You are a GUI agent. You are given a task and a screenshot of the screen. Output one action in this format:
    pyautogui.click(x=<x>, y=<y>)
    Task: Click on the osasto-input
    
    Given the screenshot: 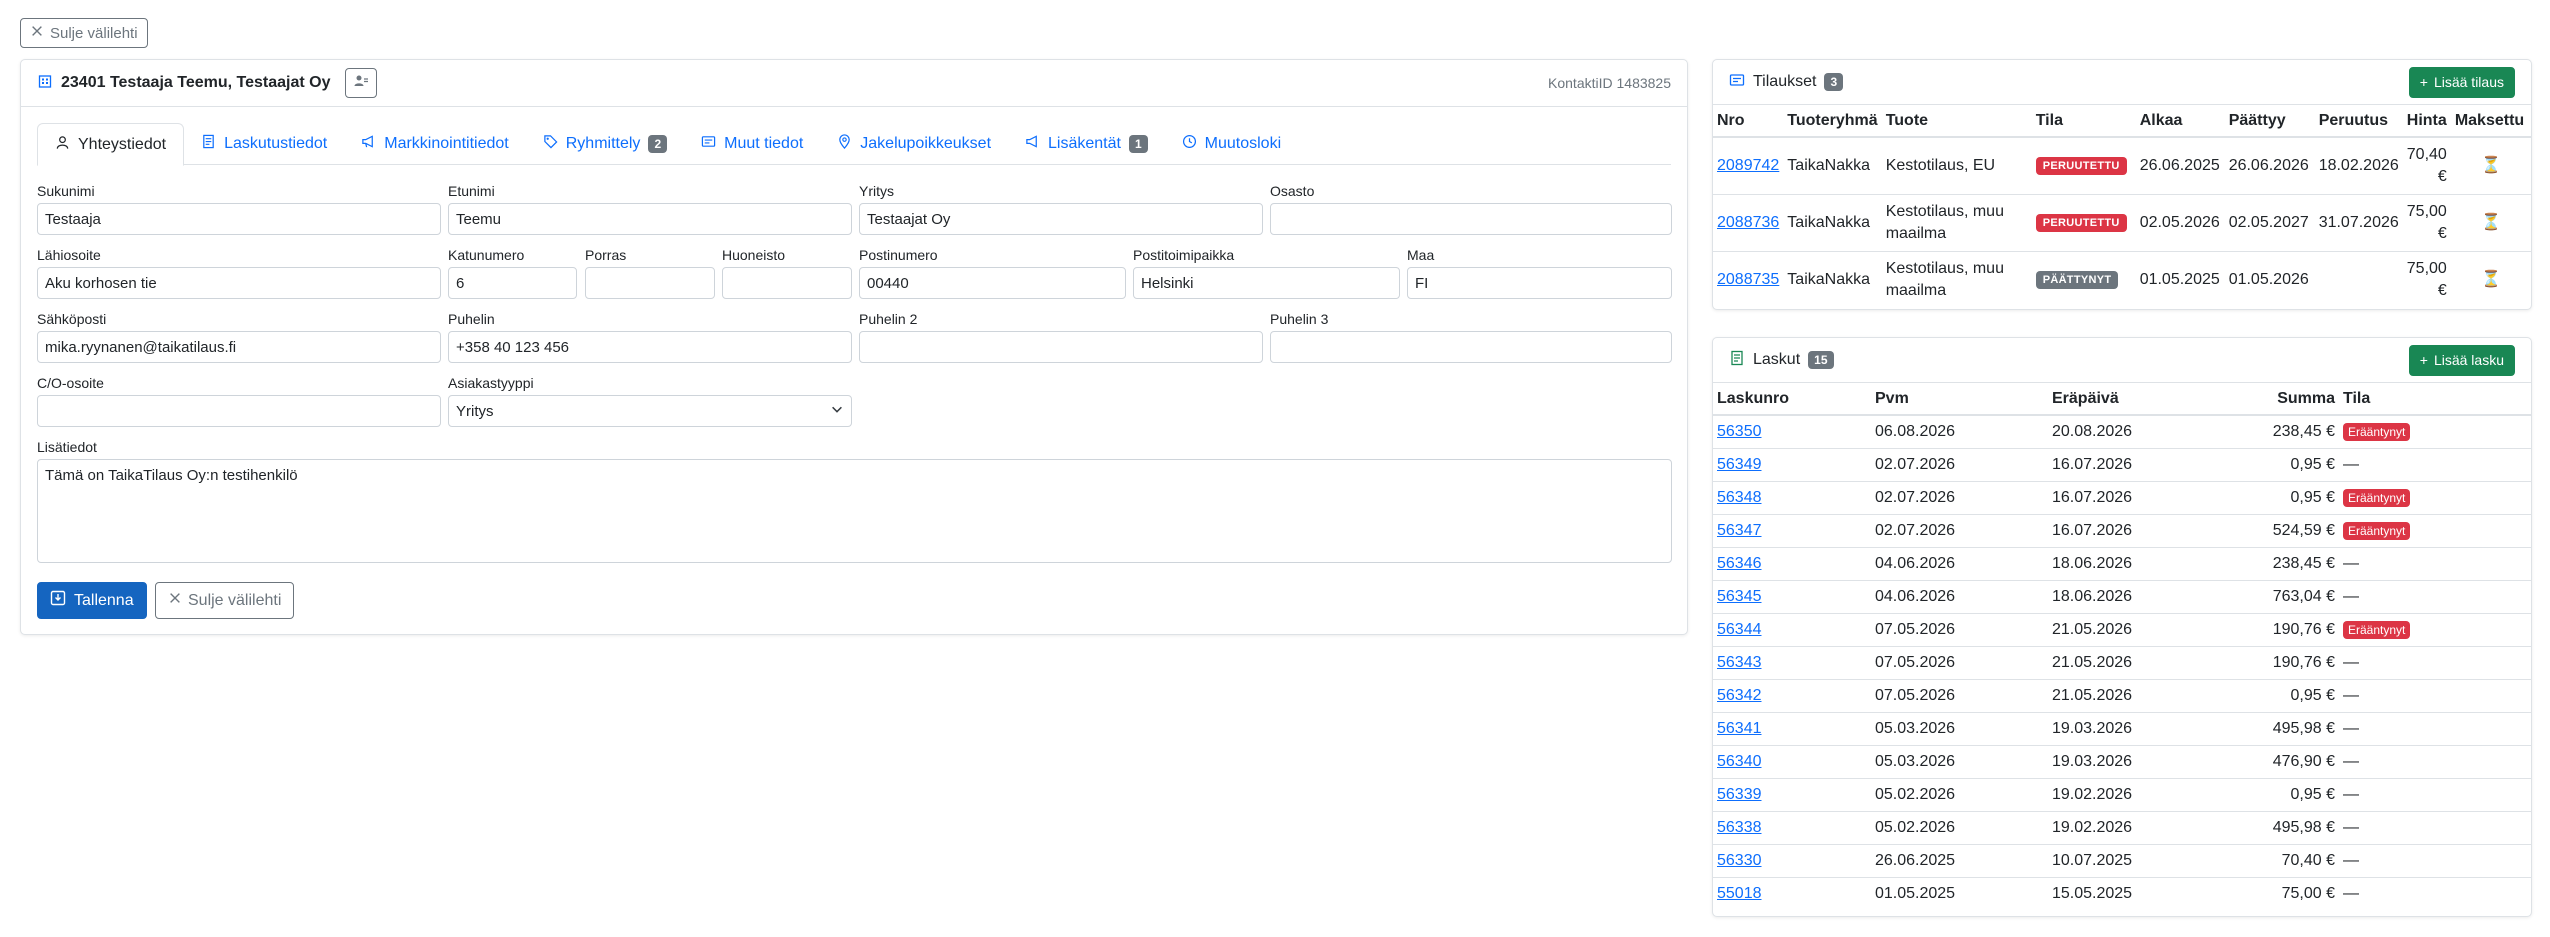 What is the action you would take?
    pyautogui.click(x=1471, y=219)
    